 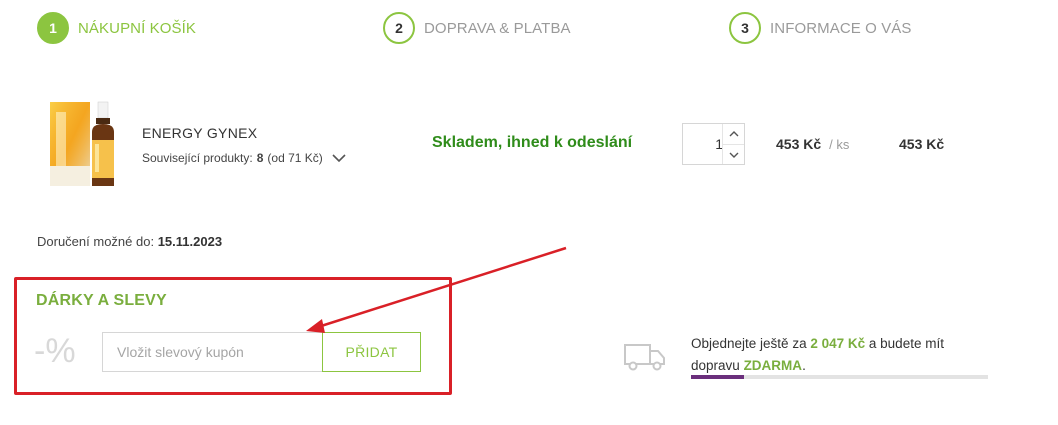 What do you see at coordinates (838, 343) in the screenshot?
I see `free-shipping-amount: 2 047 Kč` at bounding box center [838, 343].